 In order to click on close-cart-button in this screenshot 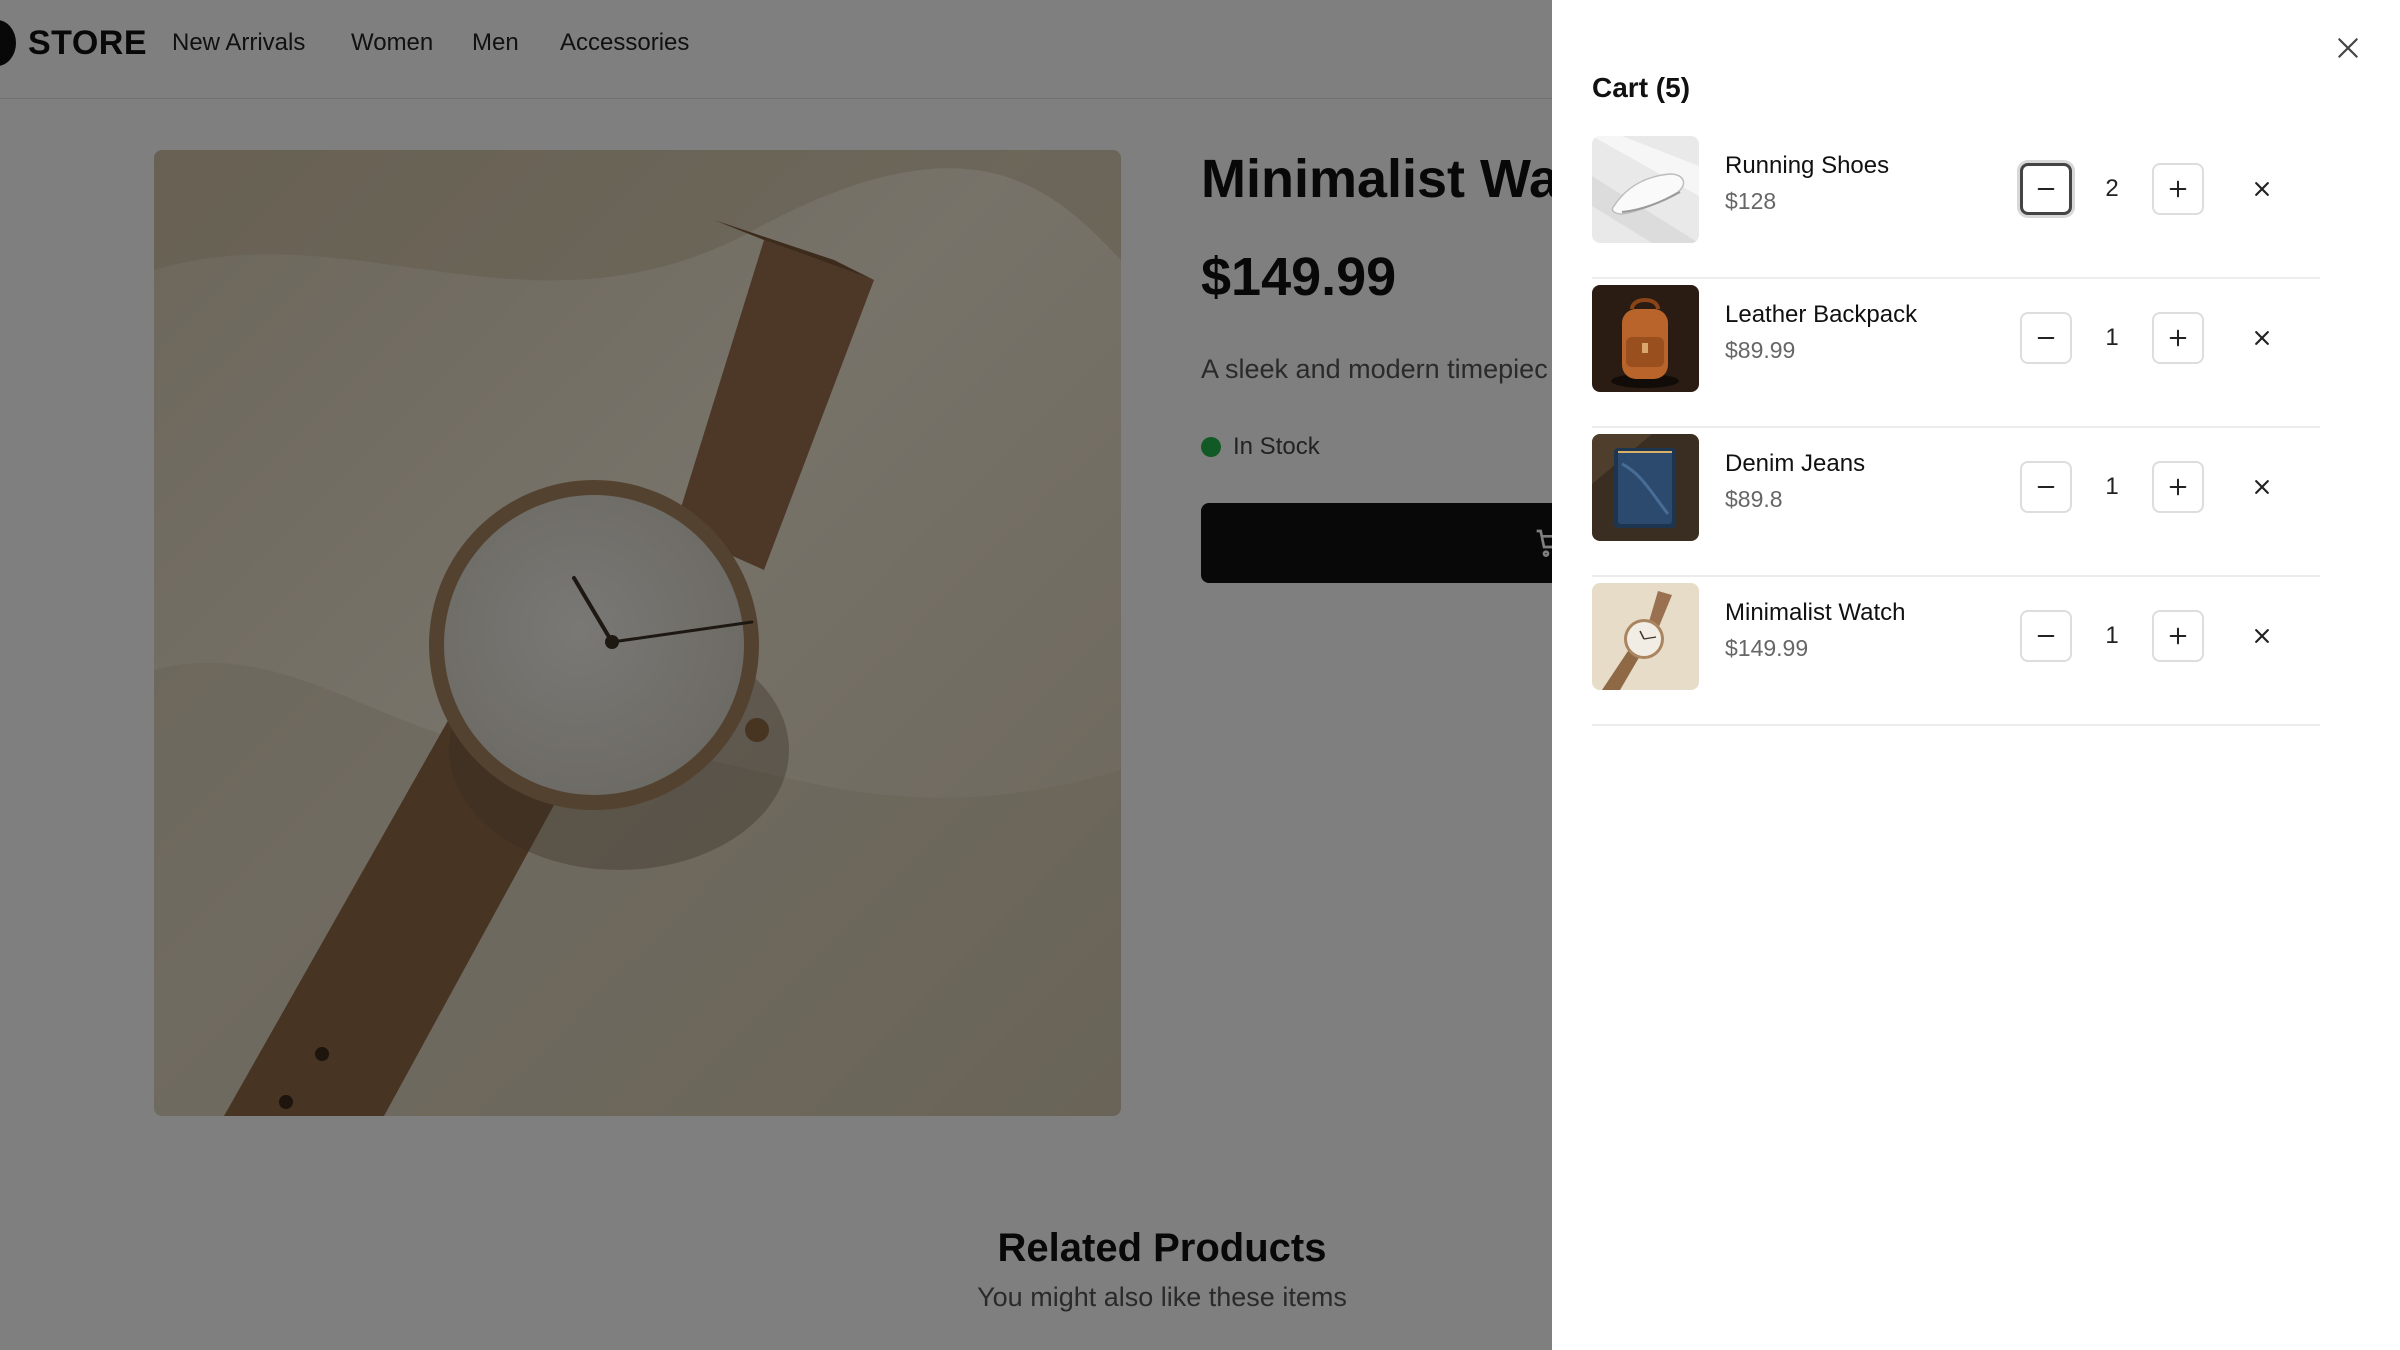, I will do `click(2348, 48)`.